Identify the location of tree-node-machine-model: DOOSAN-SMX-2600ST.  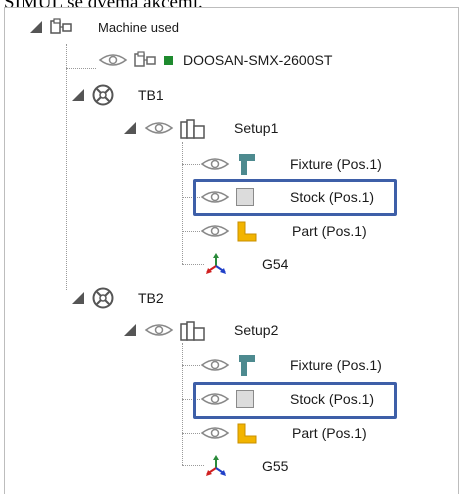
(215, 60).